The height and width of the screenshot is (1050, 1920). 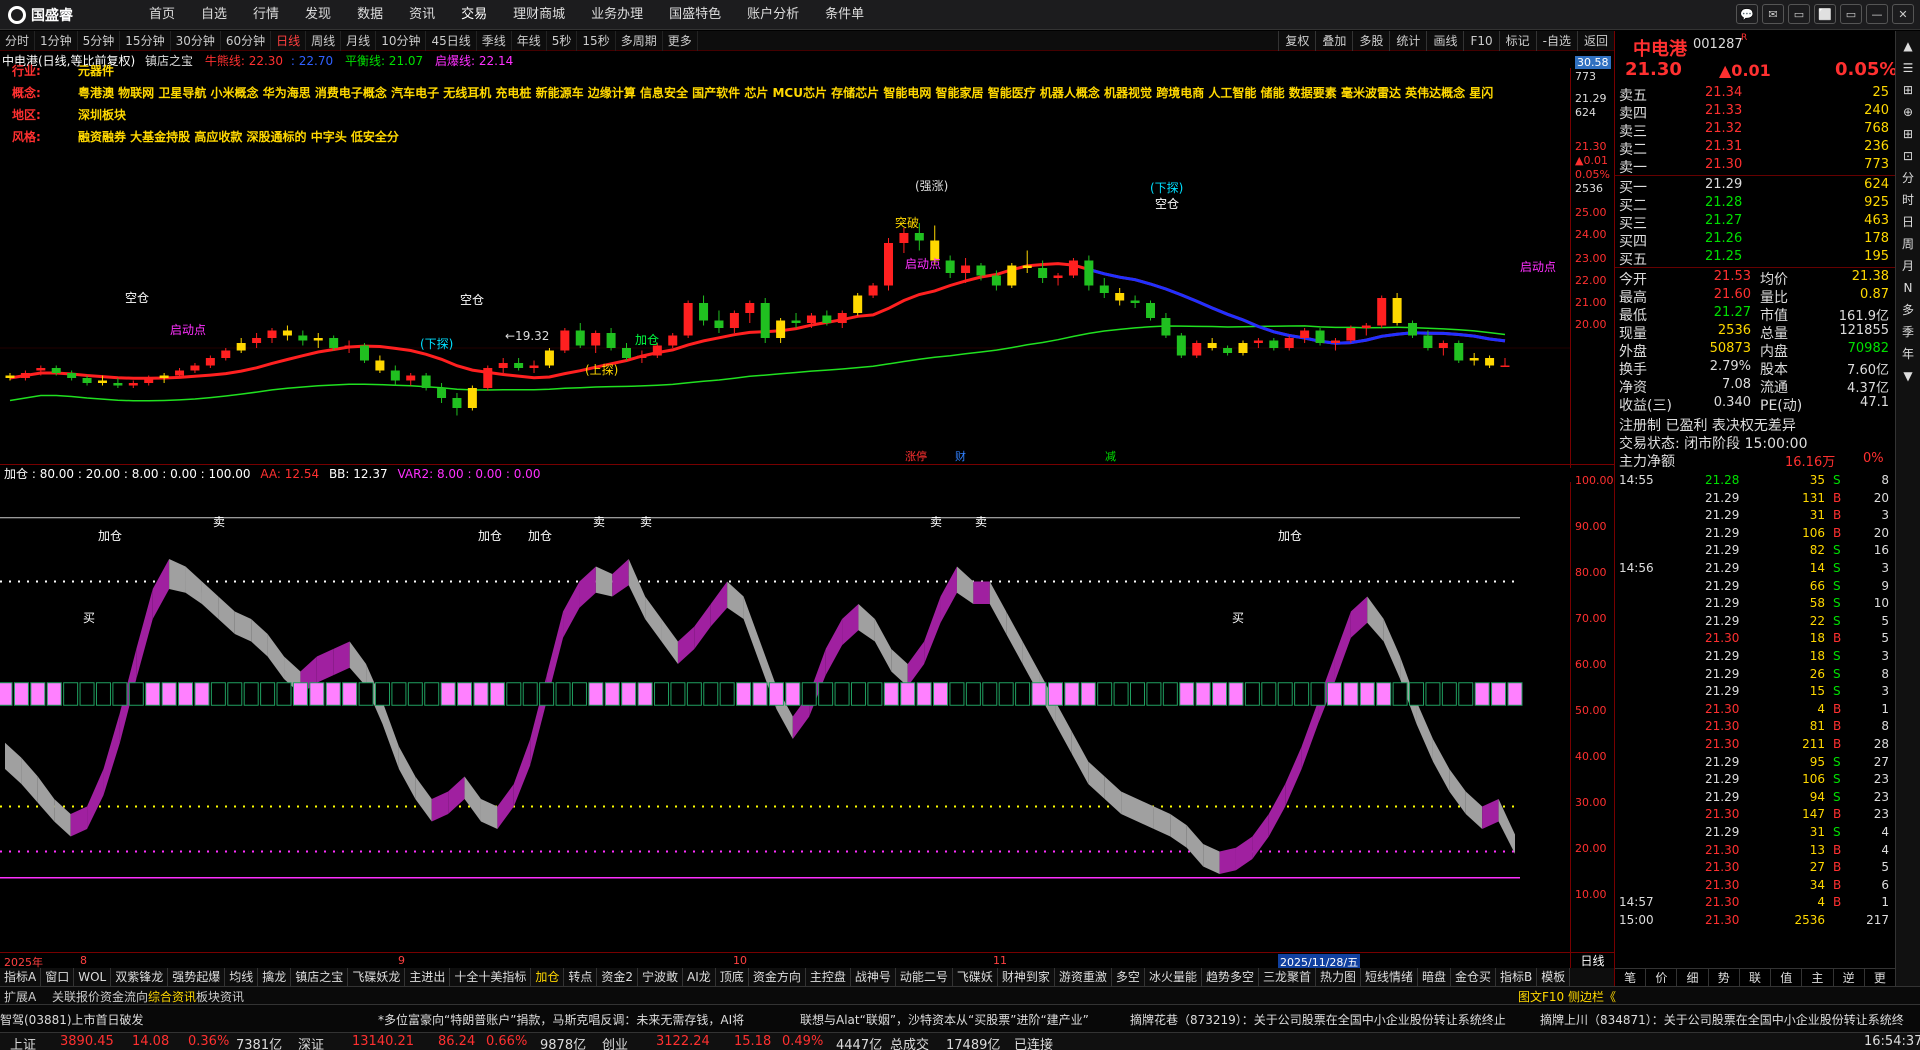 What do you see at coordinates (539, 15) in the screenshot?
I see `nav-item: 理财商城` at bounding box center [539, 15].